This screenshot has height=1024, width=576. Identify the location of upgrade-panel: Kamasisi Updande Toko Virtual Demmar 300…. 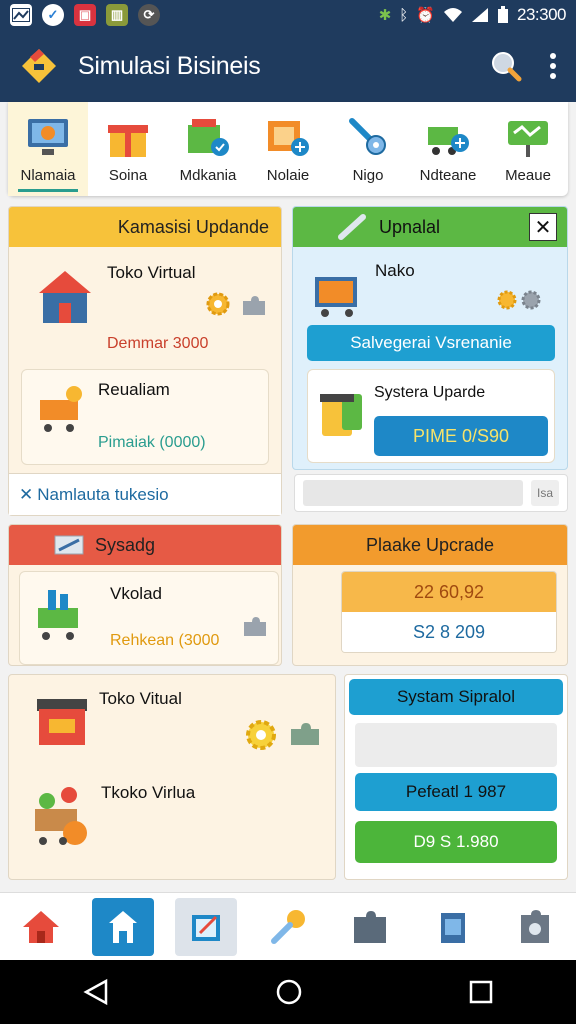
(145, 361).